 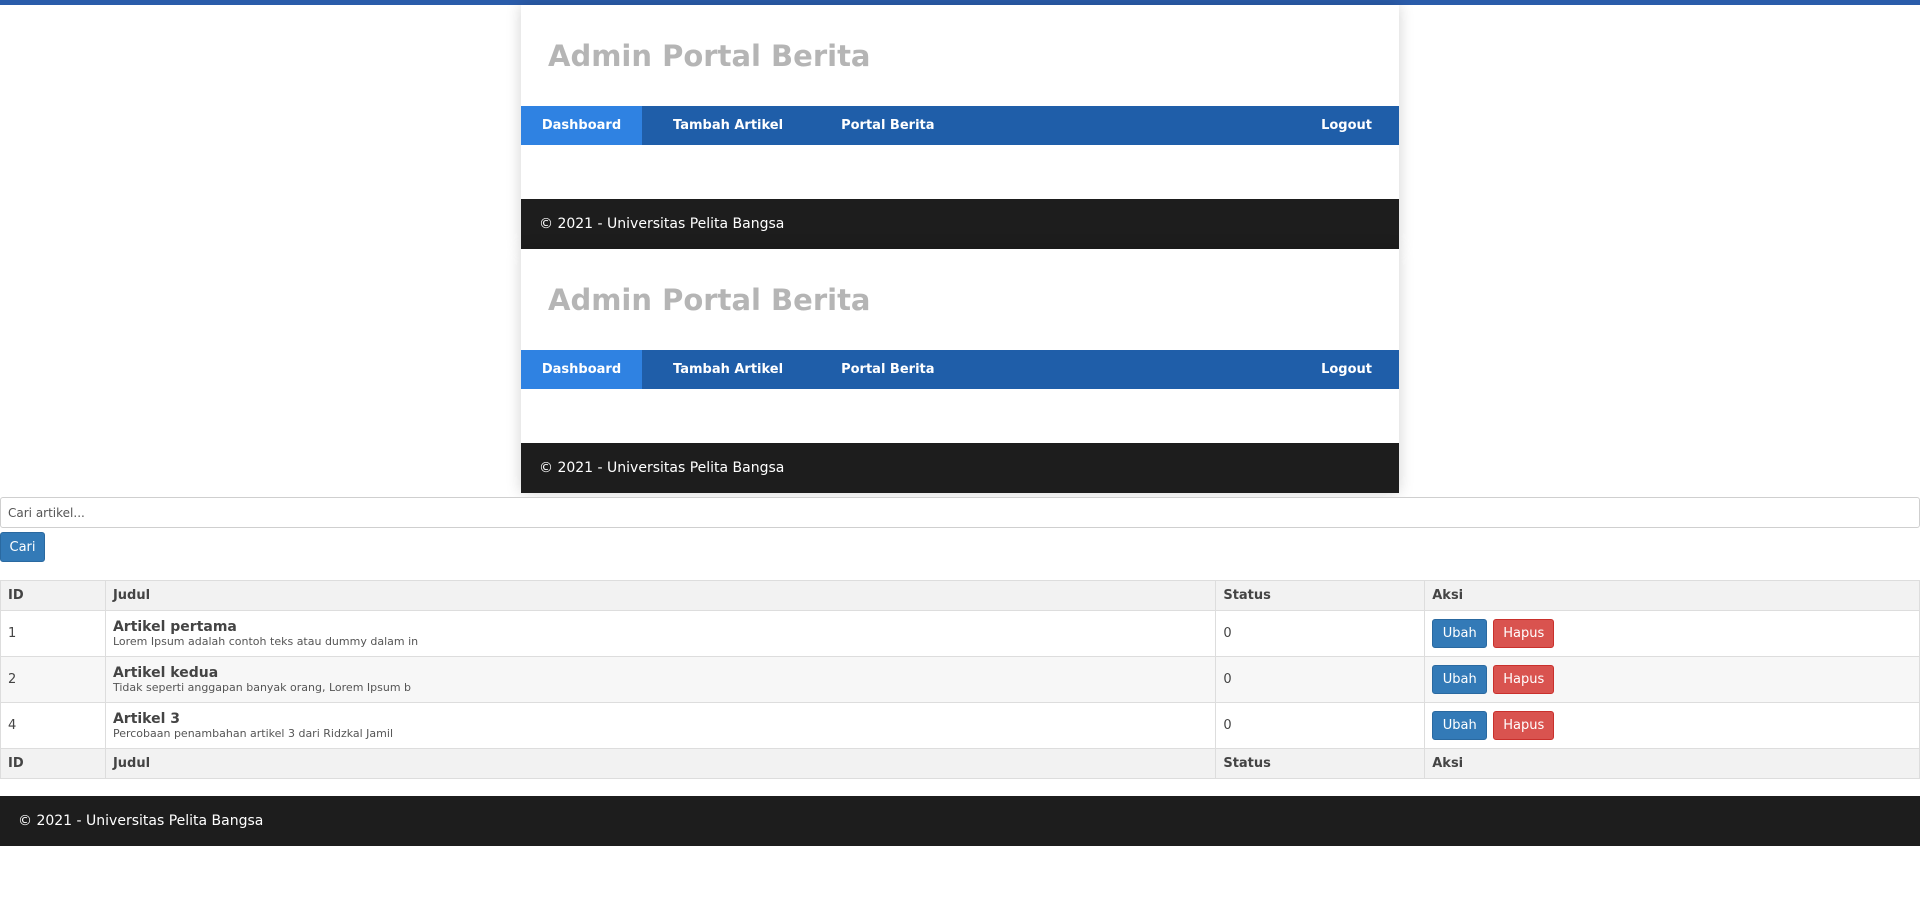 What do you see at coordinates (1320, 763) in the screenshot?
I see `footer-status: Status` at bounding box center [1320, 763].